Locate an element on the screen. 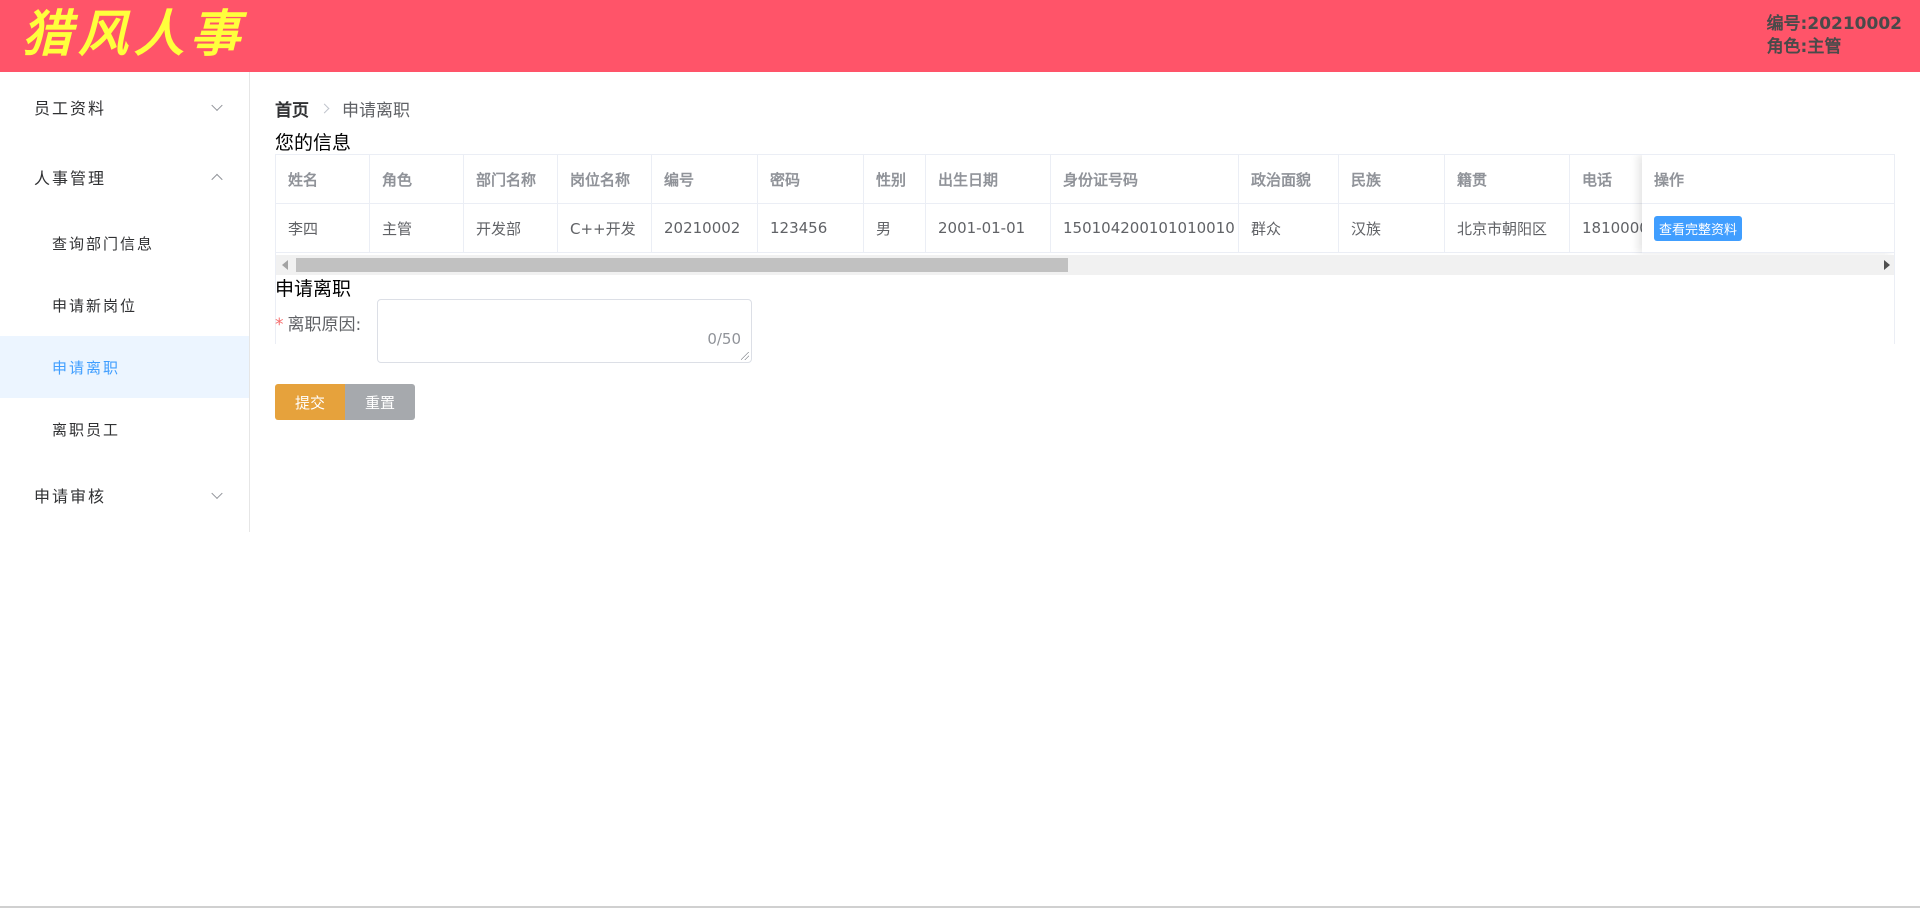 The width and height of the screenshot is (1920, 908). app-header: 猎风人事 编号:20210002 角色:主管 is located at coordinates (960, 36).